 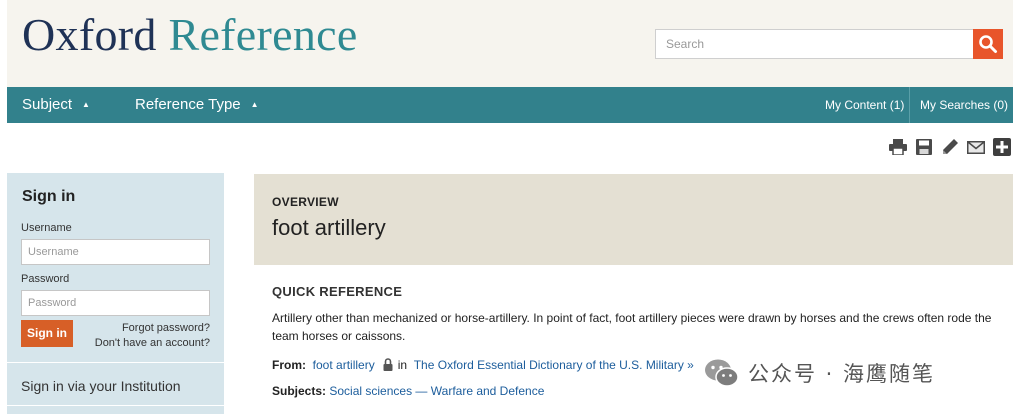 I want to click on email-icon, so click(x=976, y=147).